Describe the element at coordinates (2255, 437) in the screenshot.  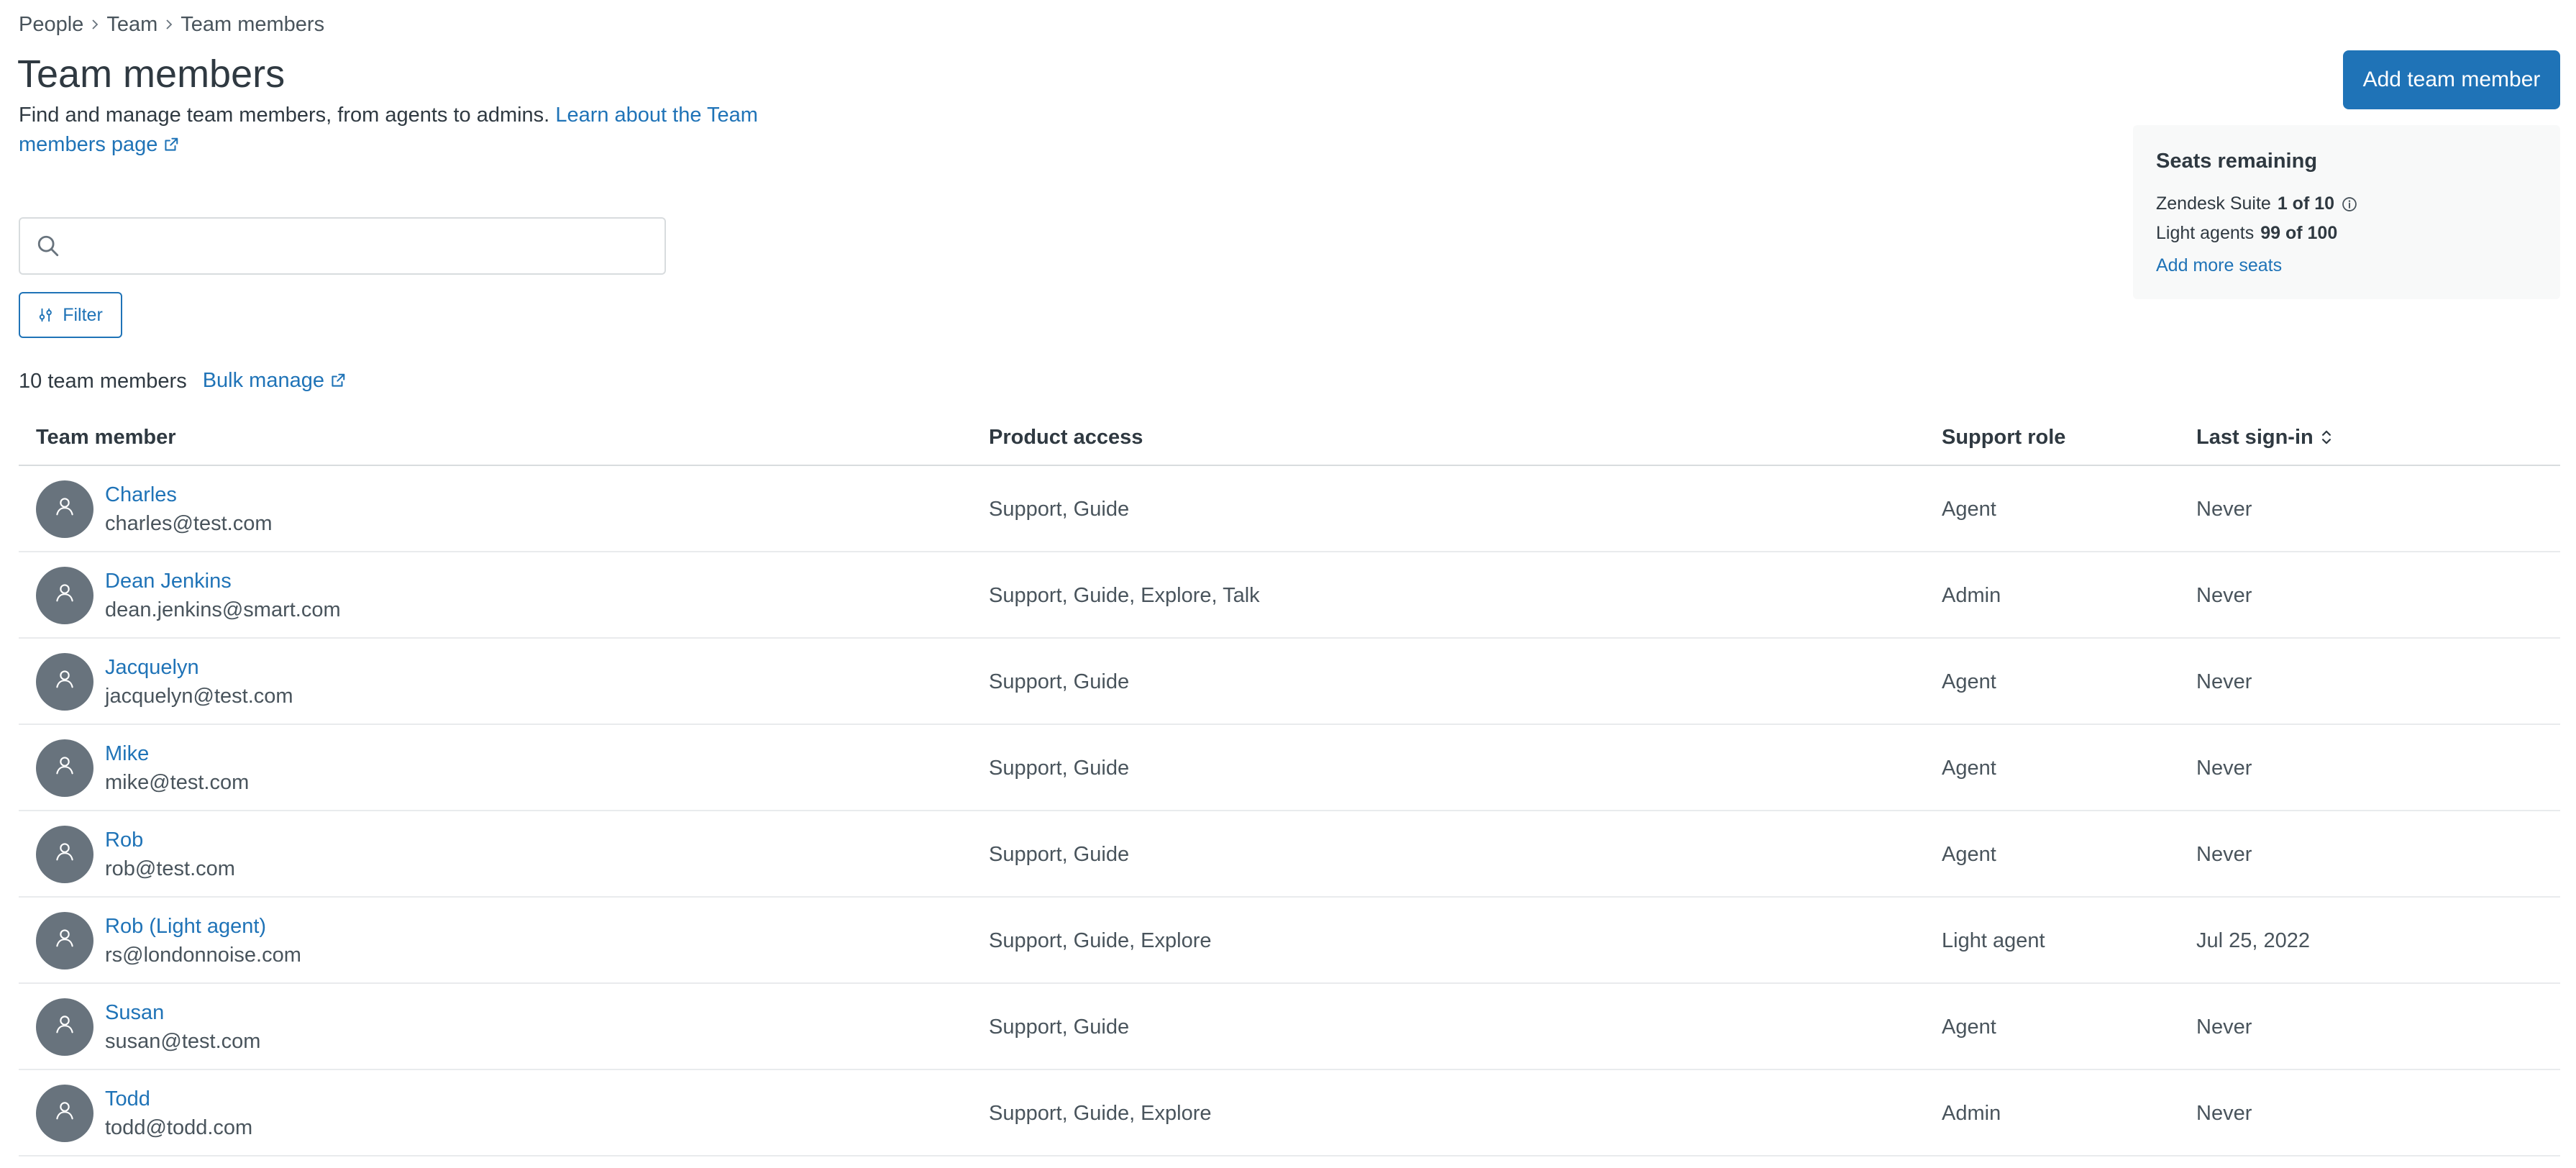
I see `last-sign-in-label: Last sign-in` at that location.